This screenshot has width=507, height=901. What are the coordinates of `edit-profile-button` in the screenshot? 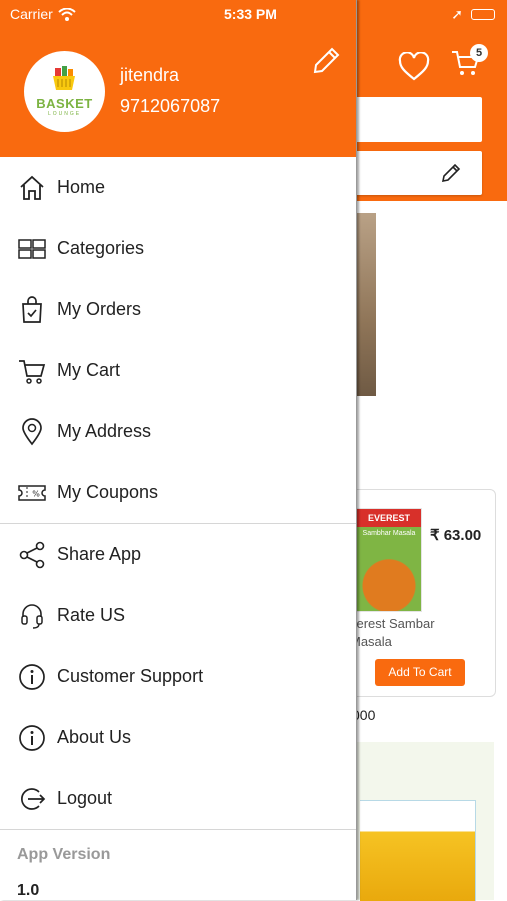 It's located at (327, 60).